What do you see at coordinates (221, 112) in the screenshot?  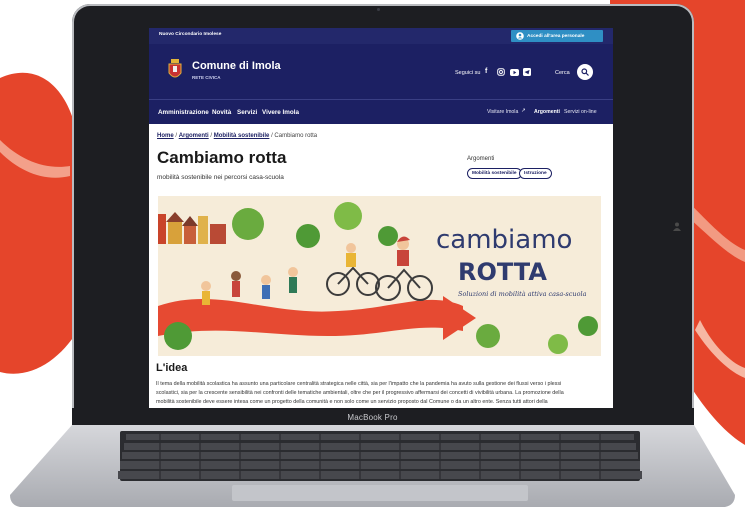 I see `nav-item-novita: Novità` at bounding box center [221, 112].